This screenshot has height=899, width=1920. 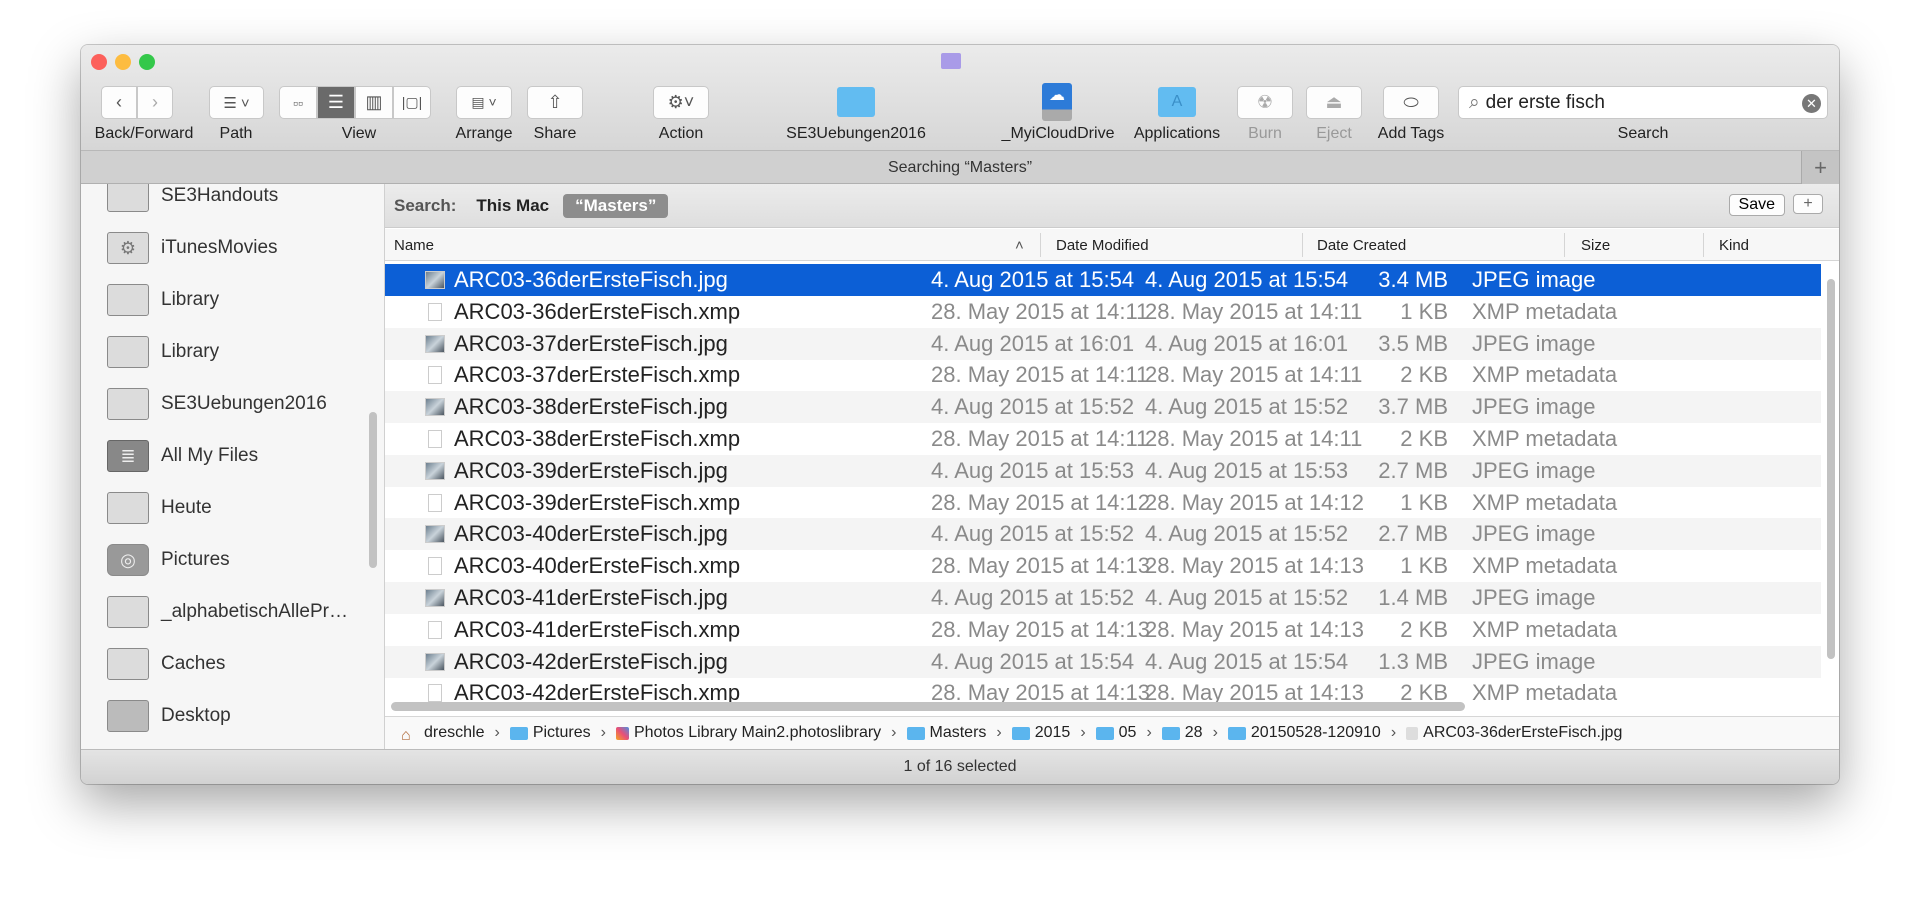 What do you see at coordinates (166, 664) in the screenshot?
I see `sidebar-item-caches: Caches` at bounding box center [166, 664].